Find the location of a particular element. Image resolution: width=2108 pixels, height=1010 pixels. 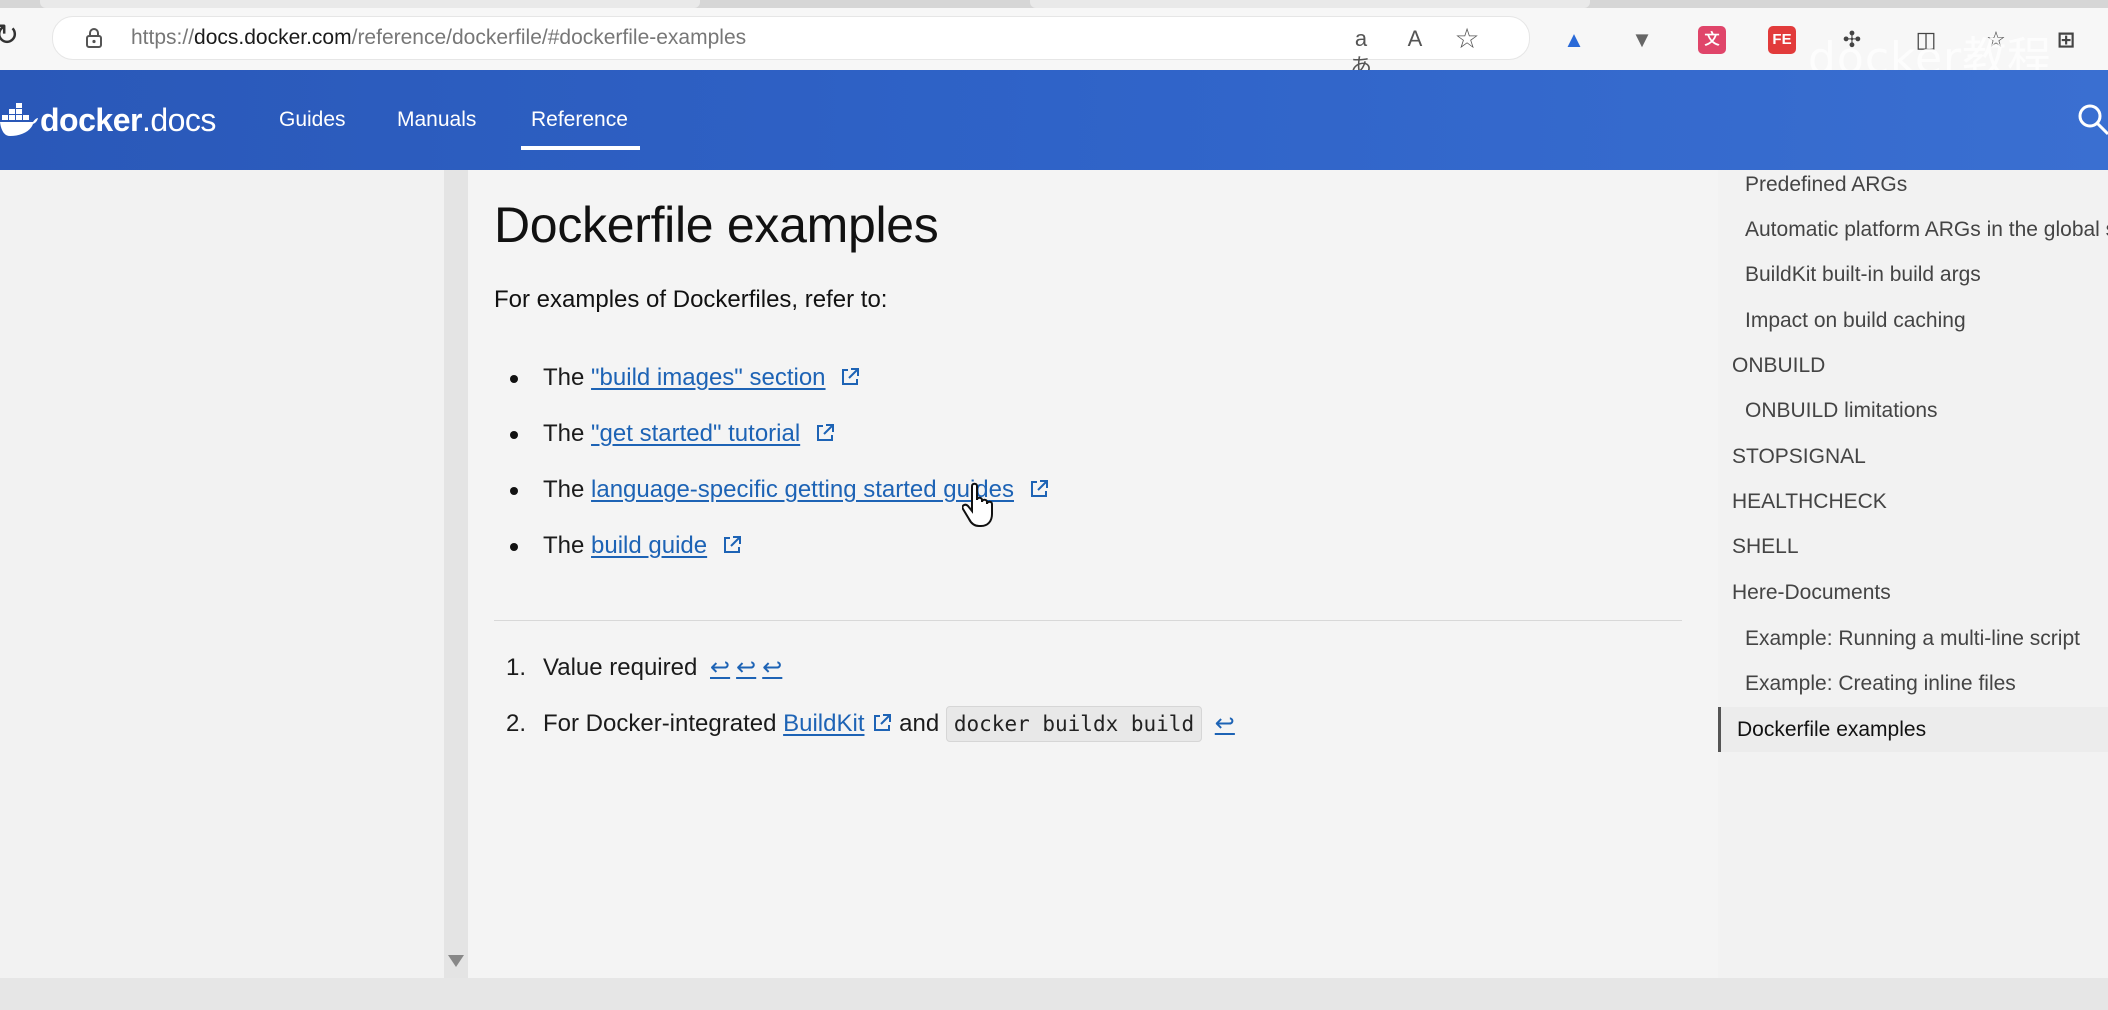

list-item: The build guide is located at coordinates (771, 552).